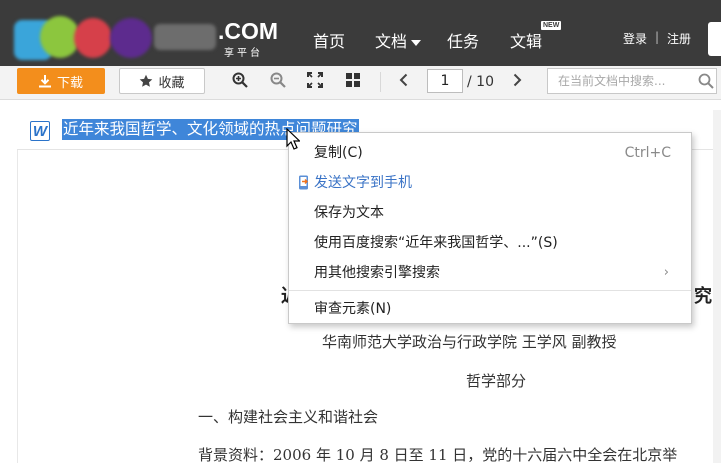 The image size is (721, 463). What do you see at coordinates (380, 82) in the screenshot?
I see `toolbar-divider` at bounding box center [380, 82].